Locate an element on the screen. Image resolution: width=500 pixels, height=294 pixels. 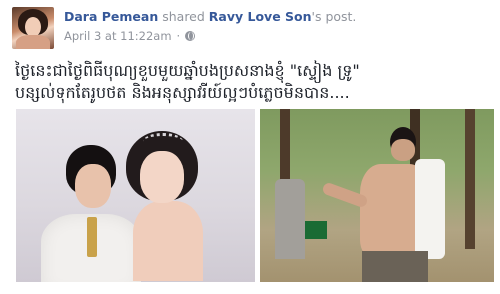
bride-face is located at coordinates (162, 177).